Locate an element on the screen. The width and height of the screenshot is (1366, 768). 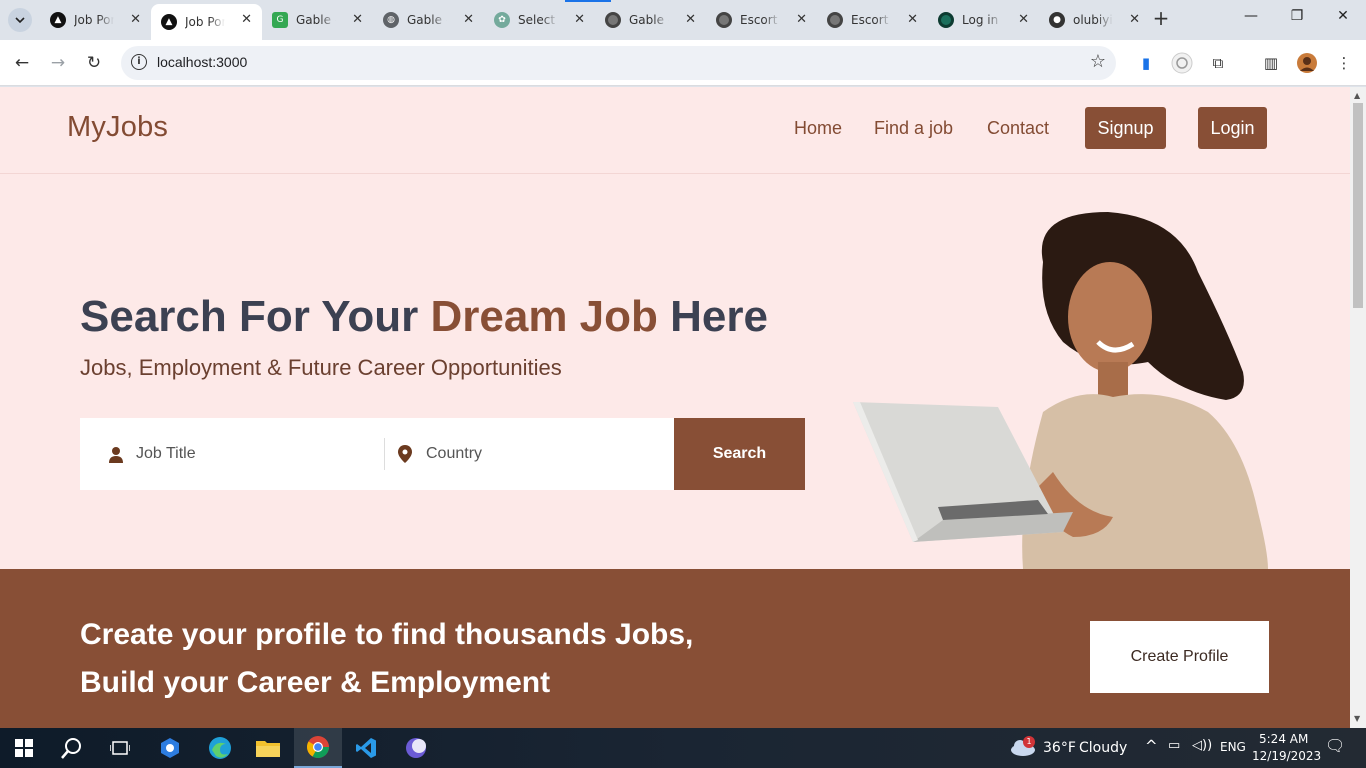
translate-extension-icon: ▮ is located at coordinates (1146, 63).